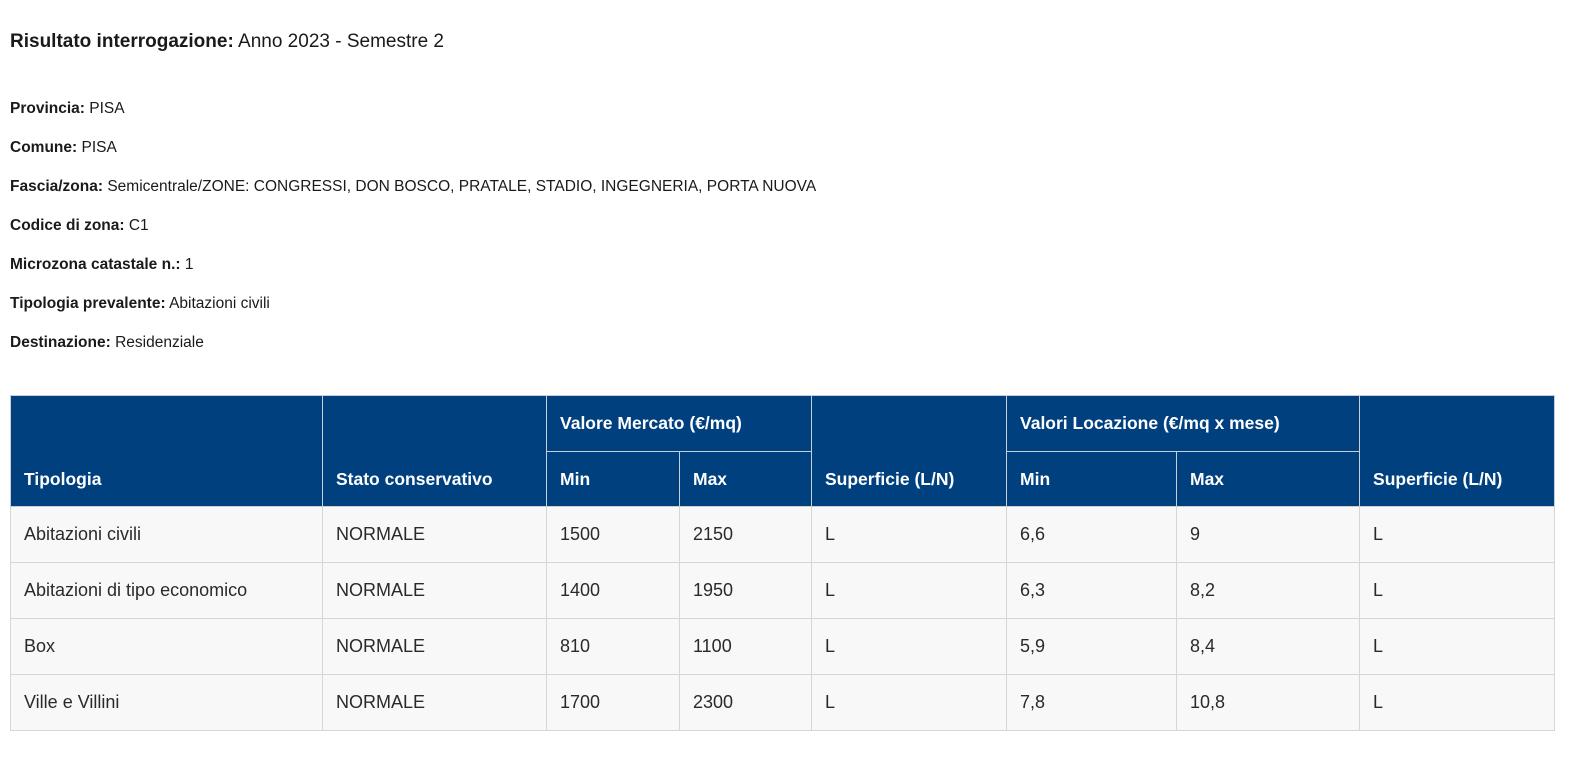  I want to click on meta-key: Microzona catastale n.:, so click(95, 264).